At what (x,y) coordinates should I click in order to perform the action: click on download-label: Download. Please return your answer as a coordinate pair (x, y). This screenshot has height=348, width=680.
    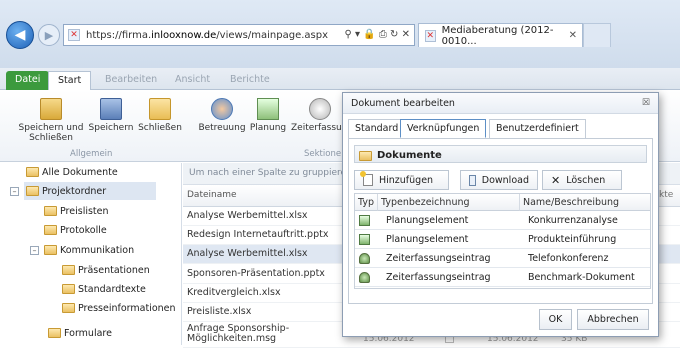
    Looking at the image, I should click on (505, 180).